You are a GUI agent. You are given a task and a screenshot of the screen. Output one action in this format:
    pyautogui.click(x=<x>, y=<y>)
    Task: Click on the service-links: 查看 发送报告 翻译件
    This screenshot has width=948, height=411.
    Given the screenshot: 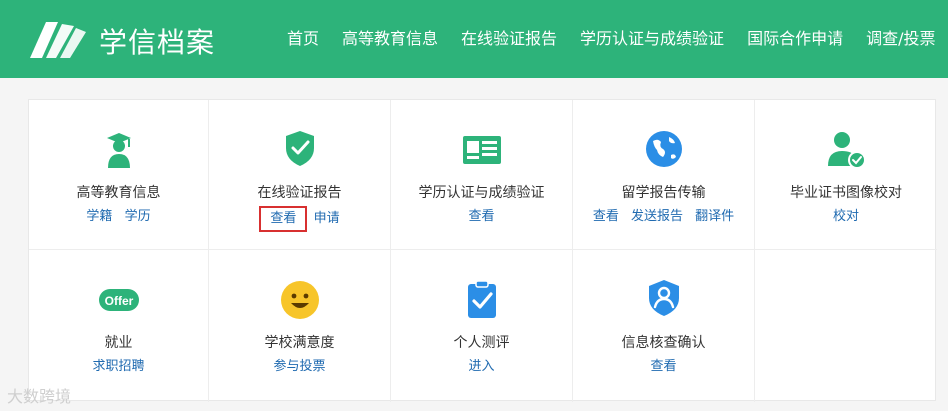 What is the action you would take?
    pyautogui.click(x=663, y=217)
    